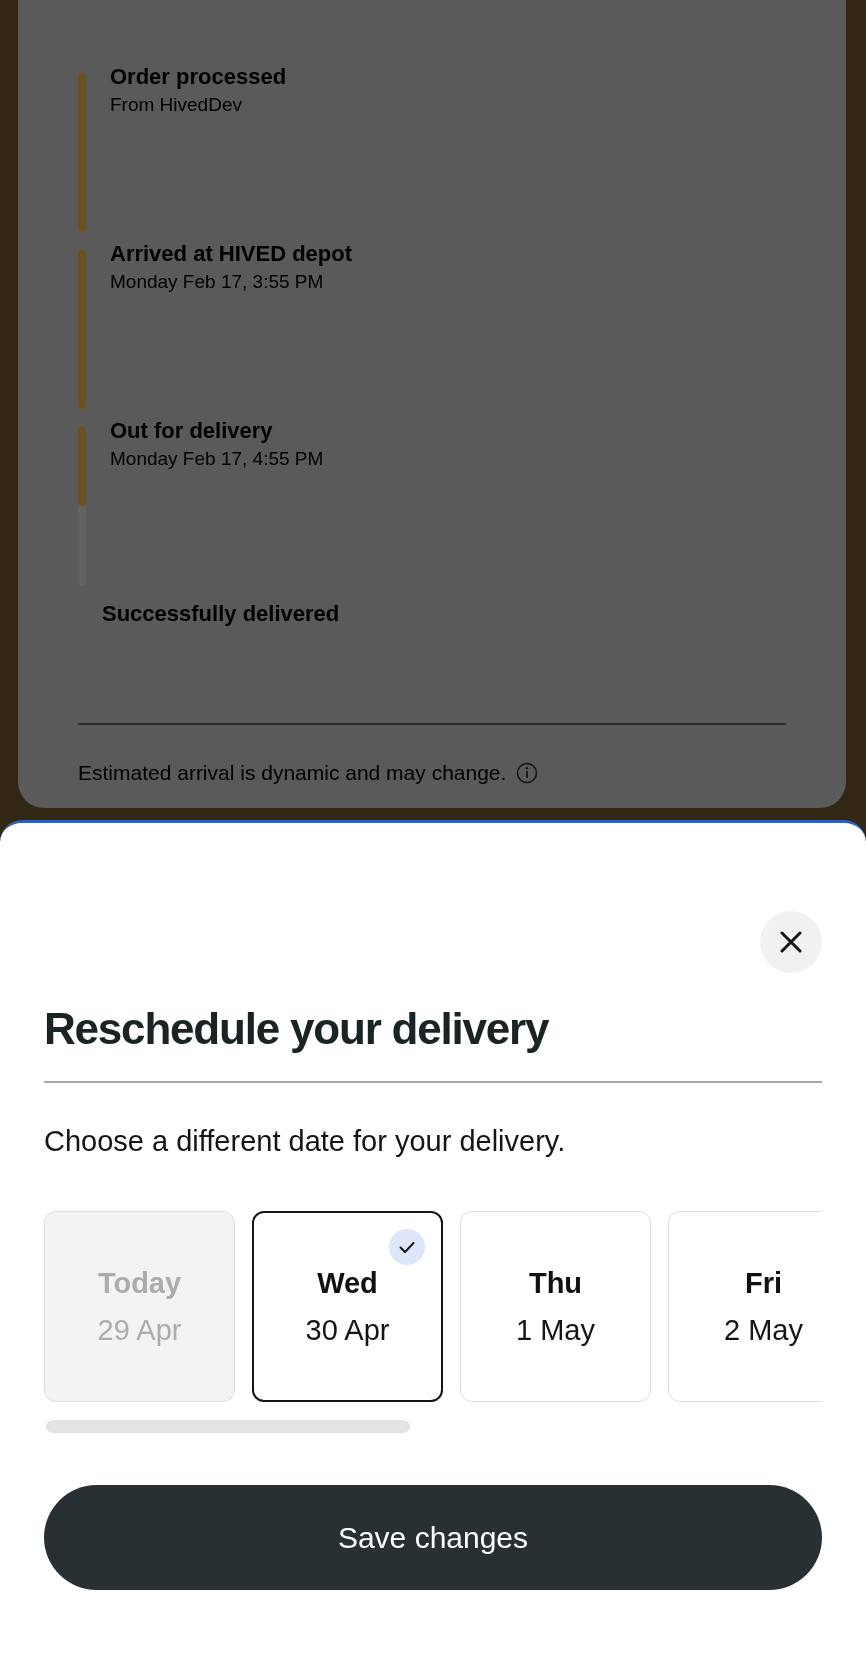 Image resolution: width=866 pixels, height=1666 pixels. I want to click on step-detail: Monday Feb 17, 3:55 PM, so click(217, 282).